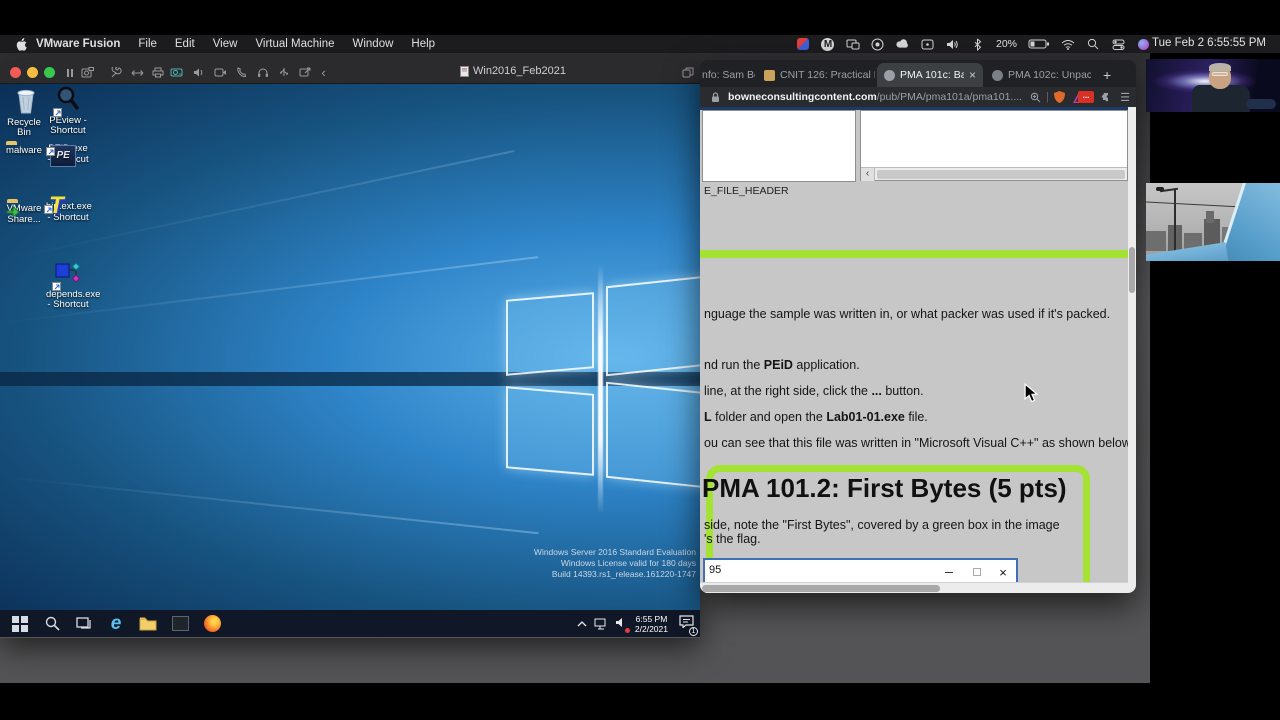 The width and height of the screenshot is (1280, 720). Describe the element at coordinates (914, 254) in the screenshot. I see `green-divider-bar` at that location.